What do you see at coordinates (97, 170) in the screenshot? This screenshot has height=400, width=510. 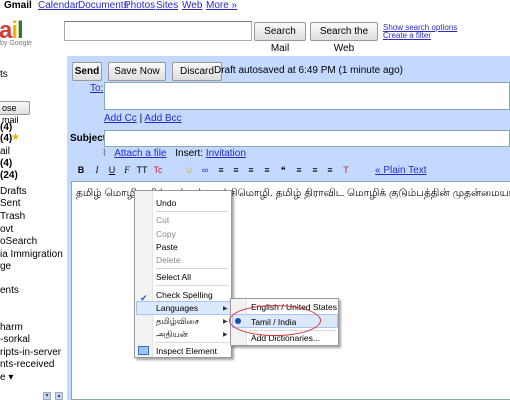 I see `italic-icon: I` at bounding box center [97, 170].